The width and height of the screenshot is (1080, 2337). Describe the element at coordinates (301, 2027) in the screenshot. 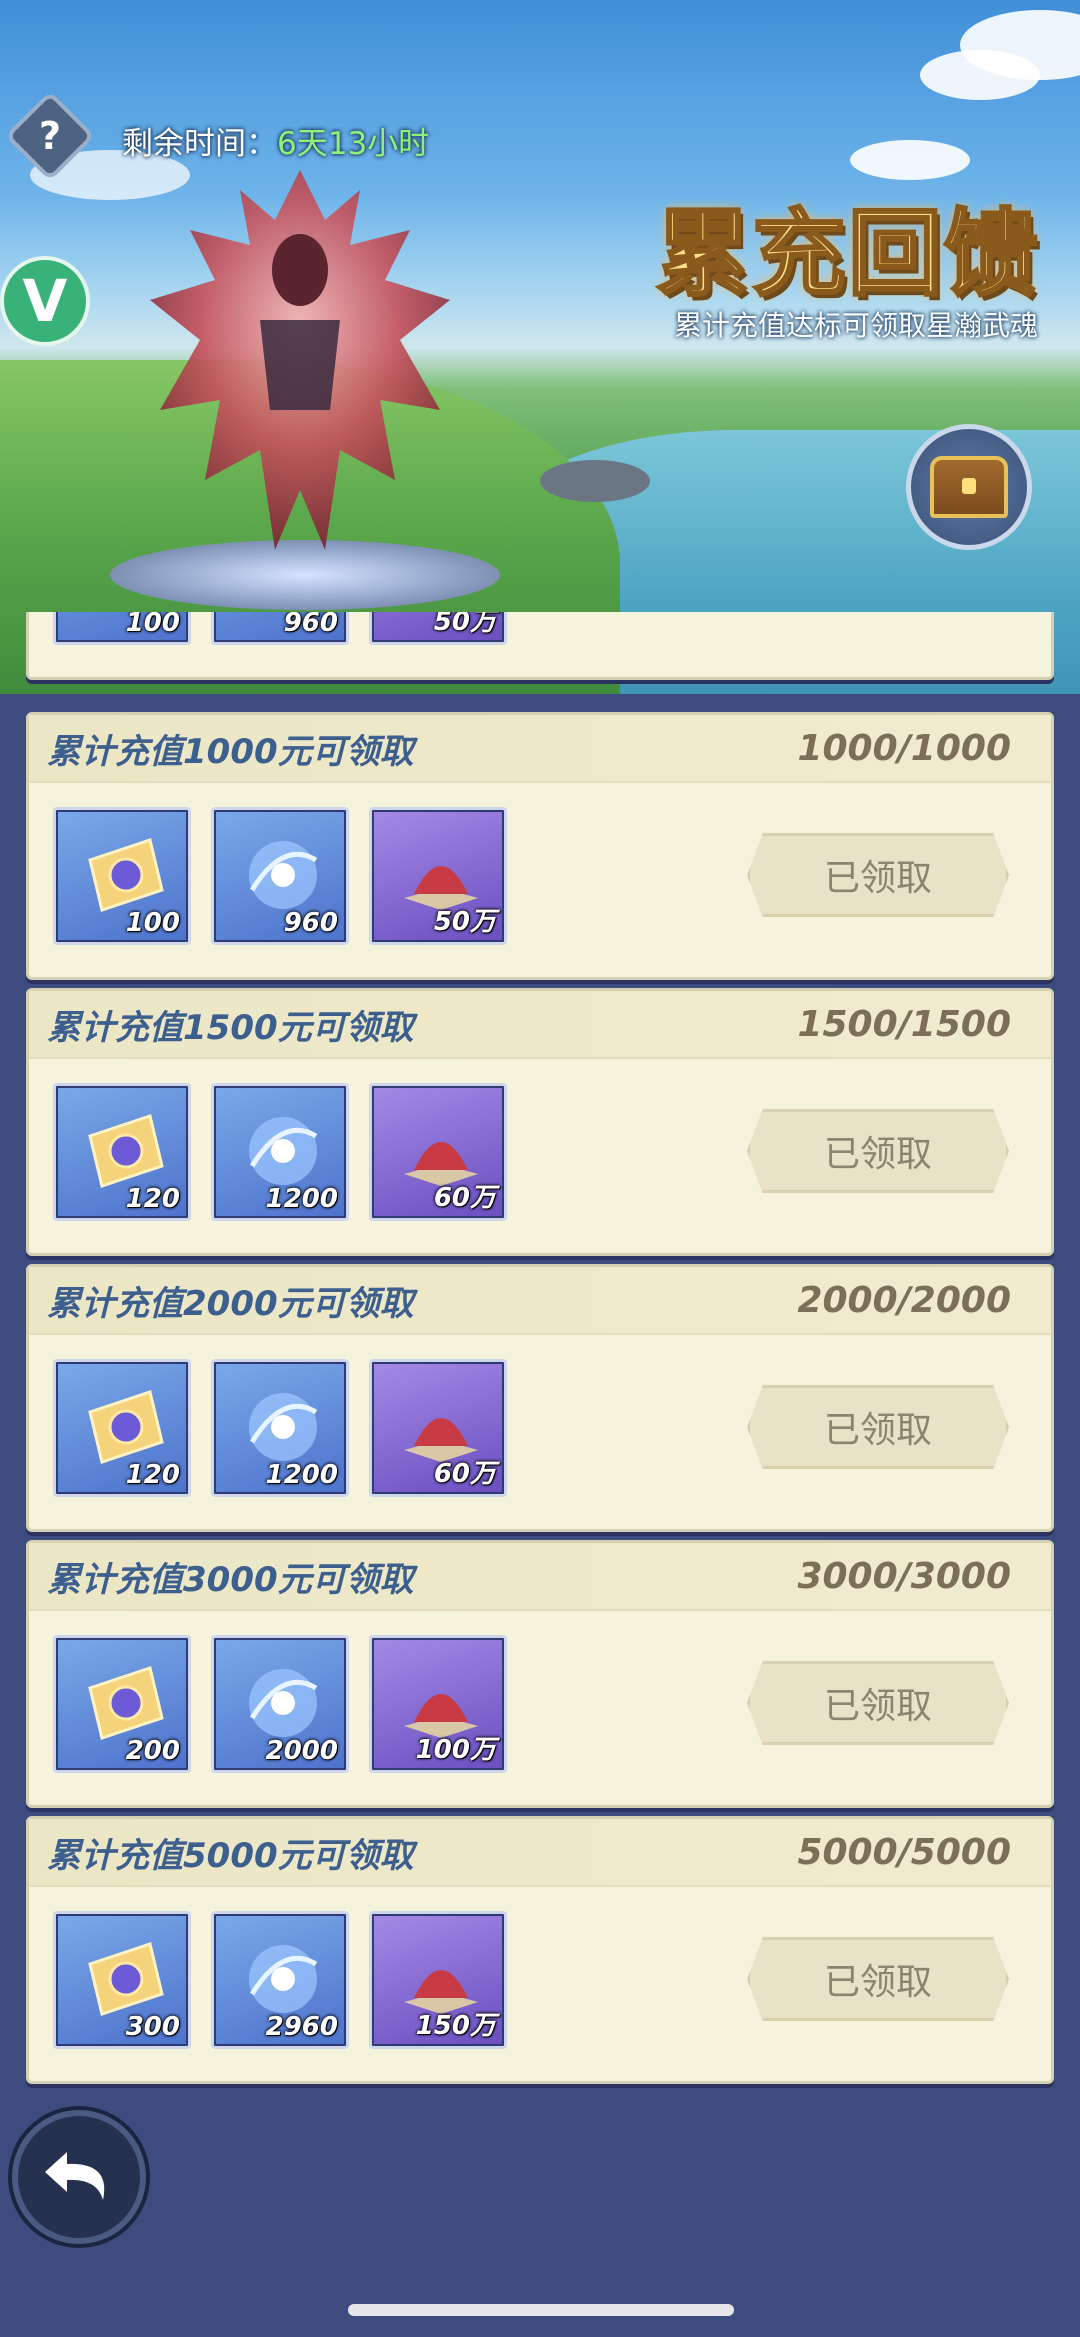

I see `reward-item-qty: 2960` at that location.